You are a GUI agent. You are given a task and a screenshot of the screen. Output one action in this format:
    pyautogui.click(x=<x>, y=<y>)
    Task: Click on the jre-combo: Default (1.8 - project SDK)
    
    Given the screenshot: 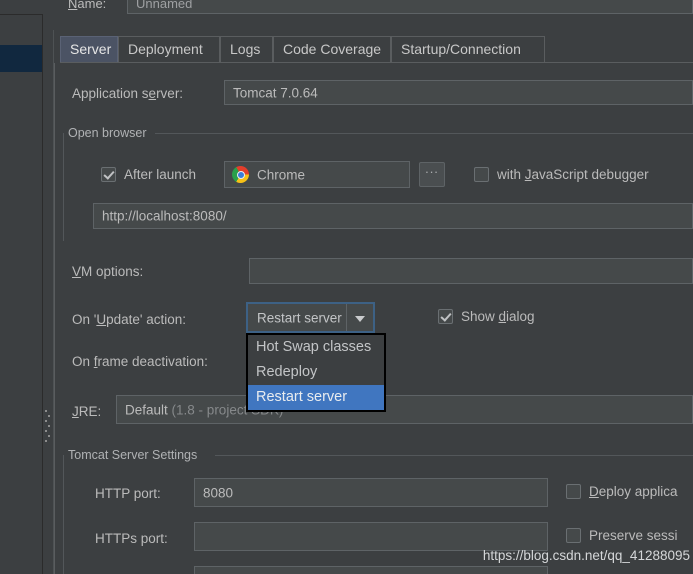 What is the action you would take?
    pyautogui.click(x=404, y=409)
    